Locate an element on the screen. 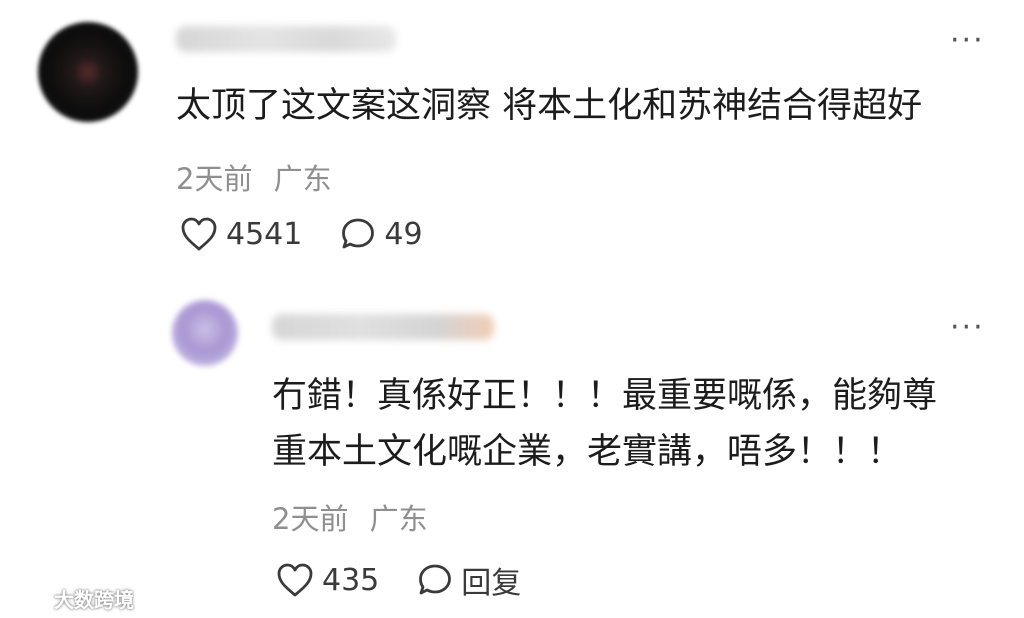 Image resolution: width=1024 pixels, height=618 pixels. comment-actions: 4541 49 is located at coordinates (301, 234).